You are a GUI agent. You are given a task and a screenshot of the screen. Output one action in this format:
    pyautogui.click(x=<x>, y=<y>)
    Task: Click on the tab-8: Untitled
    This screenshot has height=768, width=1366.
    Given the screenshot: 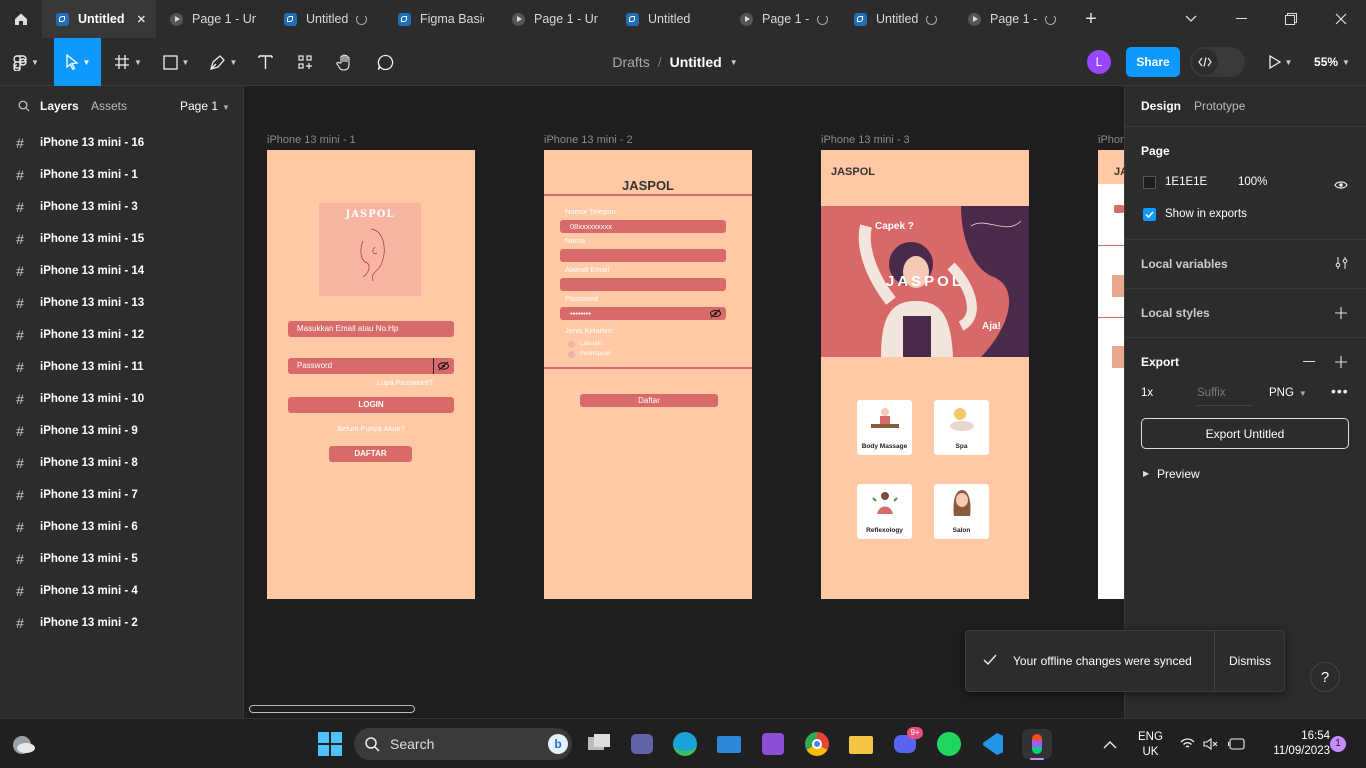 What is the action you would take?
    pyautogui.click(x=897, y=19)
    